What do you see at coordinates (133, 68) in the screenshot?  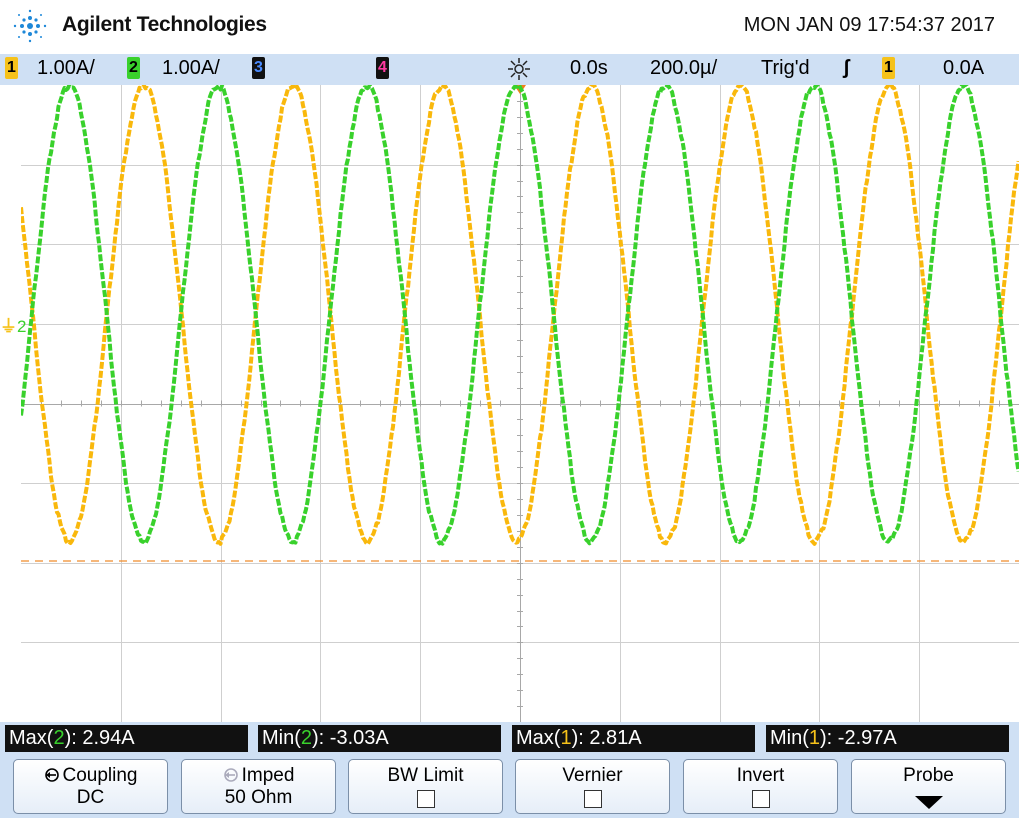 I see `channel-2-badge: 2` at bounding box center [133, 68].